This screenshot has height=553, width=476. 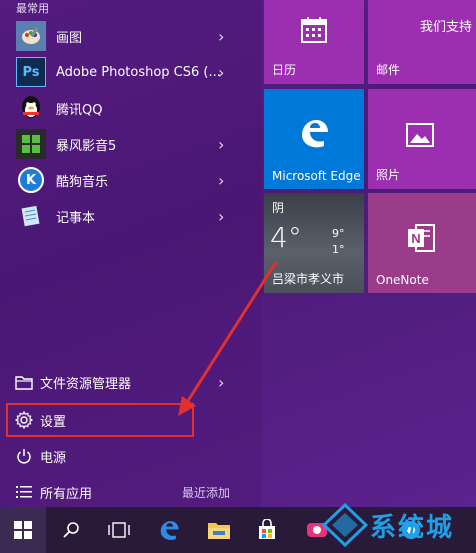 What do you see at coordinates (66, 494) in the screenshot?
I see `all-apps-label: 所有应用` at bounding box center [66, 494].